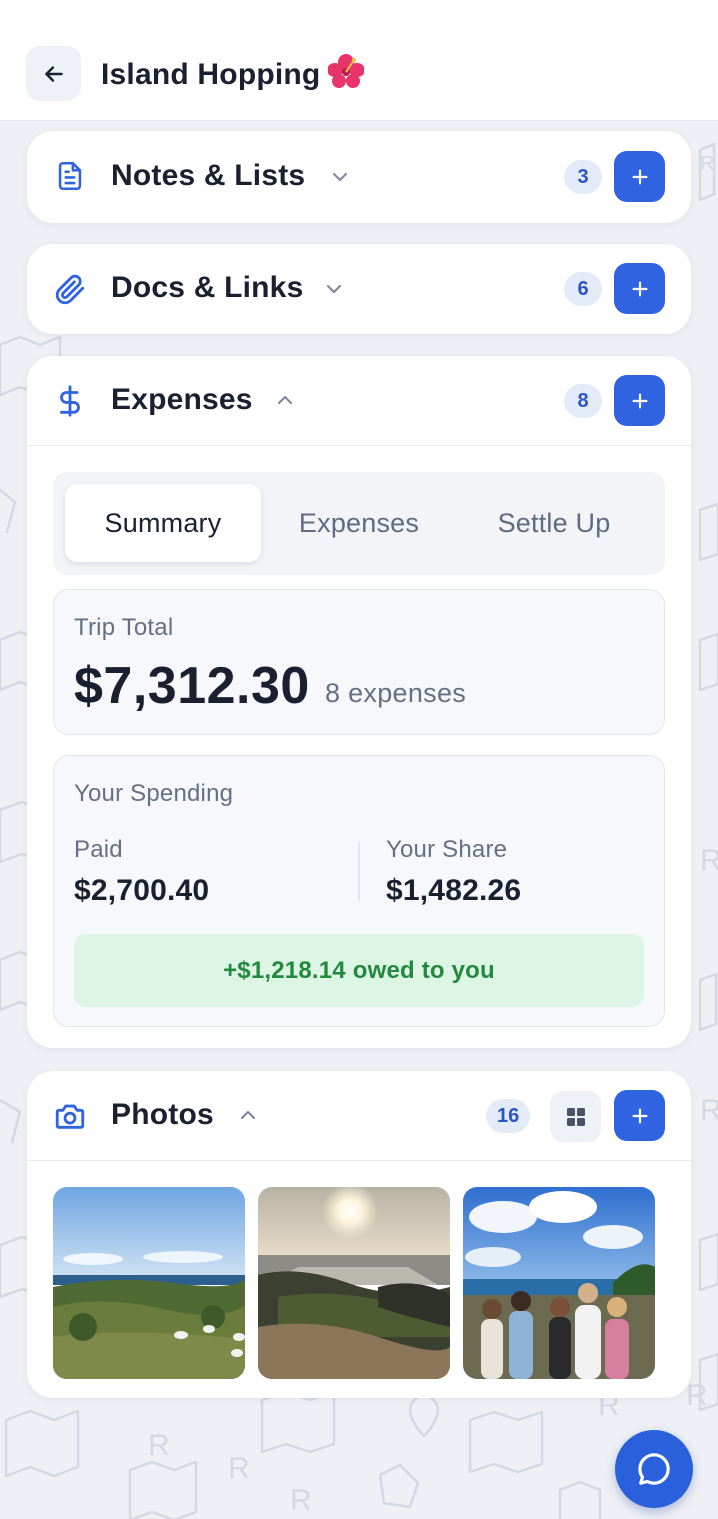  I want to click on count-badge: 8, so click(583, 401).